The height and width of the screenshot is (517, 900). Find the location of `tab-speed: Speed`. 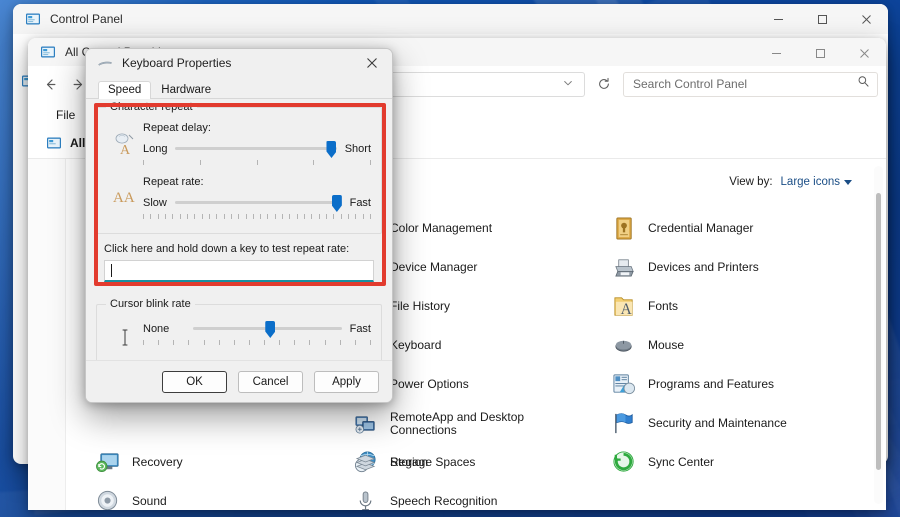

tab-speed: Speed is located at coordinates (125, 90).